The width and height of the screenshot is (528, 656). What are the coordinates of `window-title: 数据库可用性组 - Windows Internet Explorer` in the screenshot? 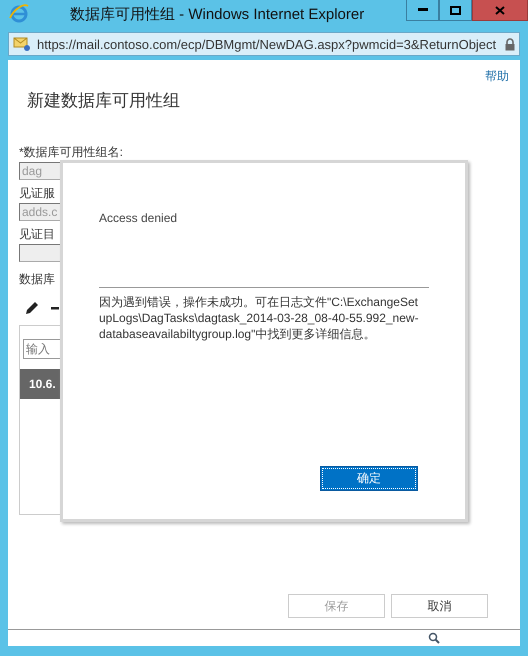 It's located at (217, 14).